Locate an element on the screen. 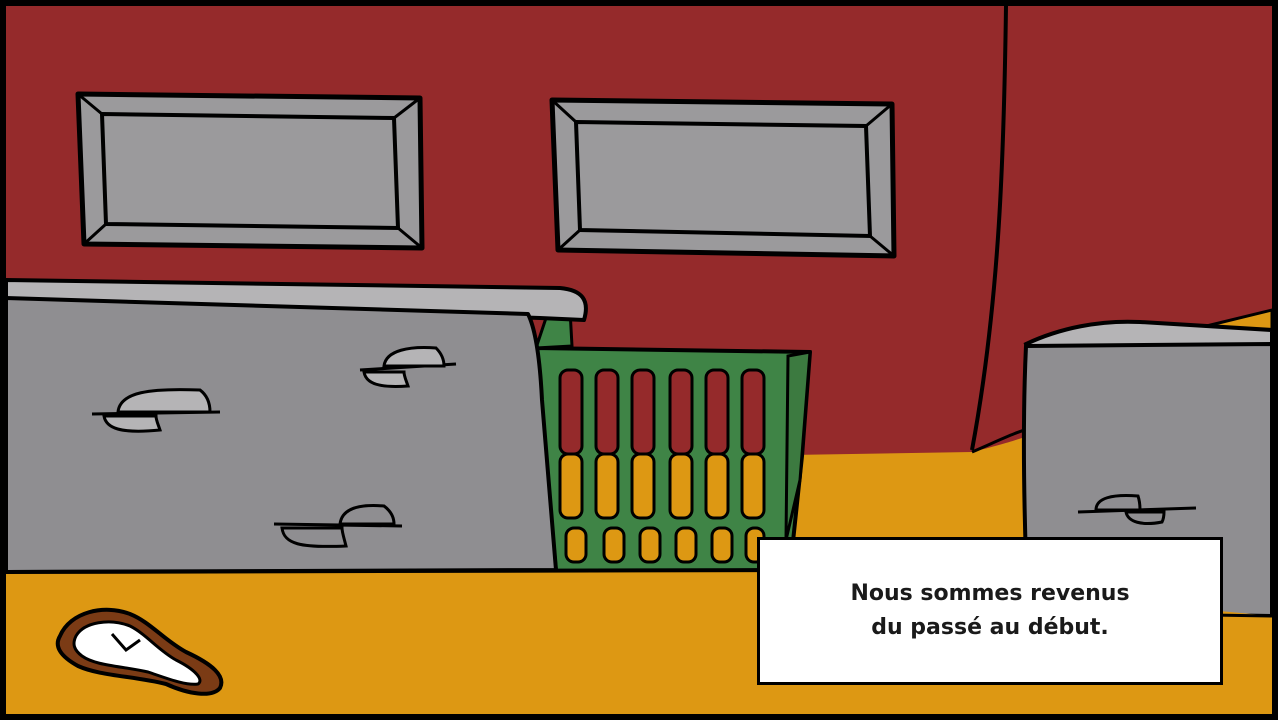 The width and height of the screenshot is (1278, 720). dialog-box: Nous sommes revenus du passé au début. is located at coordinates (990, 611).